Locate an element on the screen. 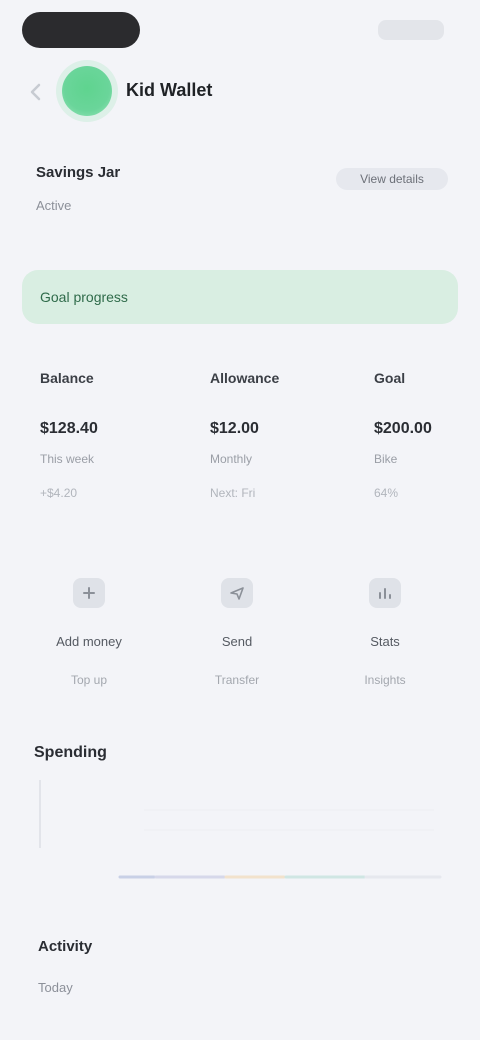  quick-action-stats: Stats Insights is located at coordinates (385, 638).